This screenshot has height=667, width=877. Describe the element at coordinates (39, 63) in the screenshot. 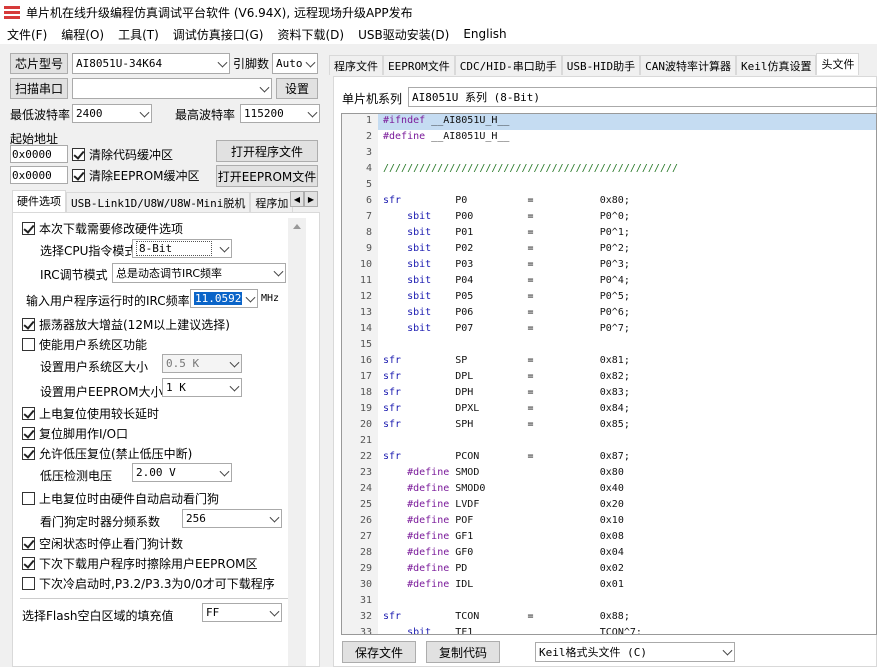

I see `chip-model-button: 芯片型号` at that location.